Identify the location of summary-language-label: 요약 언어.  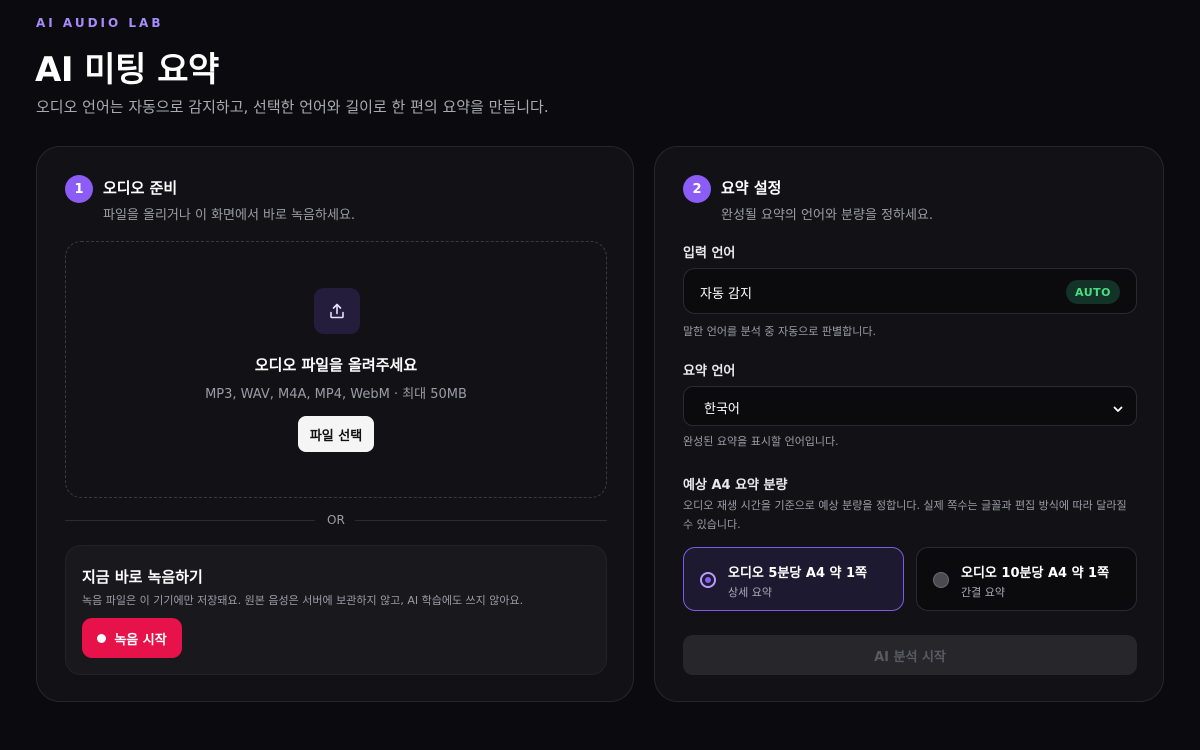
(709, 371).